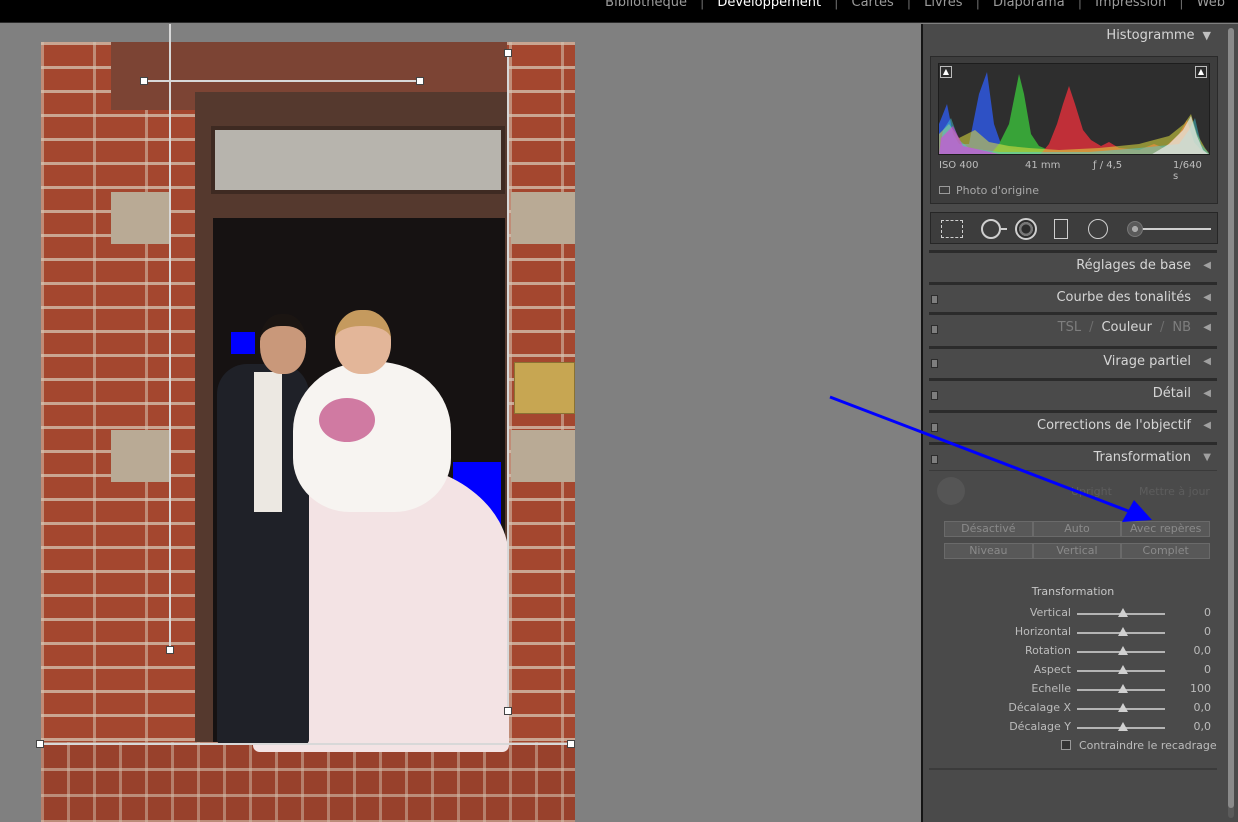  What do you see at coordinates (997, 190) in the screenshot?
I see `original-photo-label: Photo d'origine` at bounding box center [997, 190].